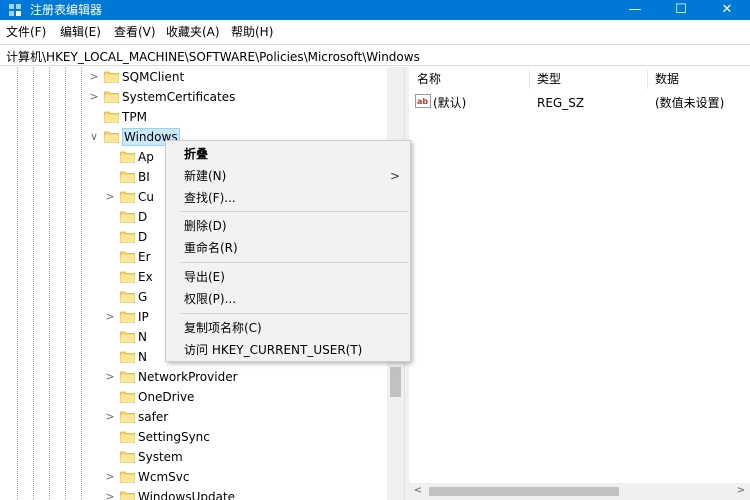  I want to click on menu-favorites: 收藏夹(A), so click(193, 32).